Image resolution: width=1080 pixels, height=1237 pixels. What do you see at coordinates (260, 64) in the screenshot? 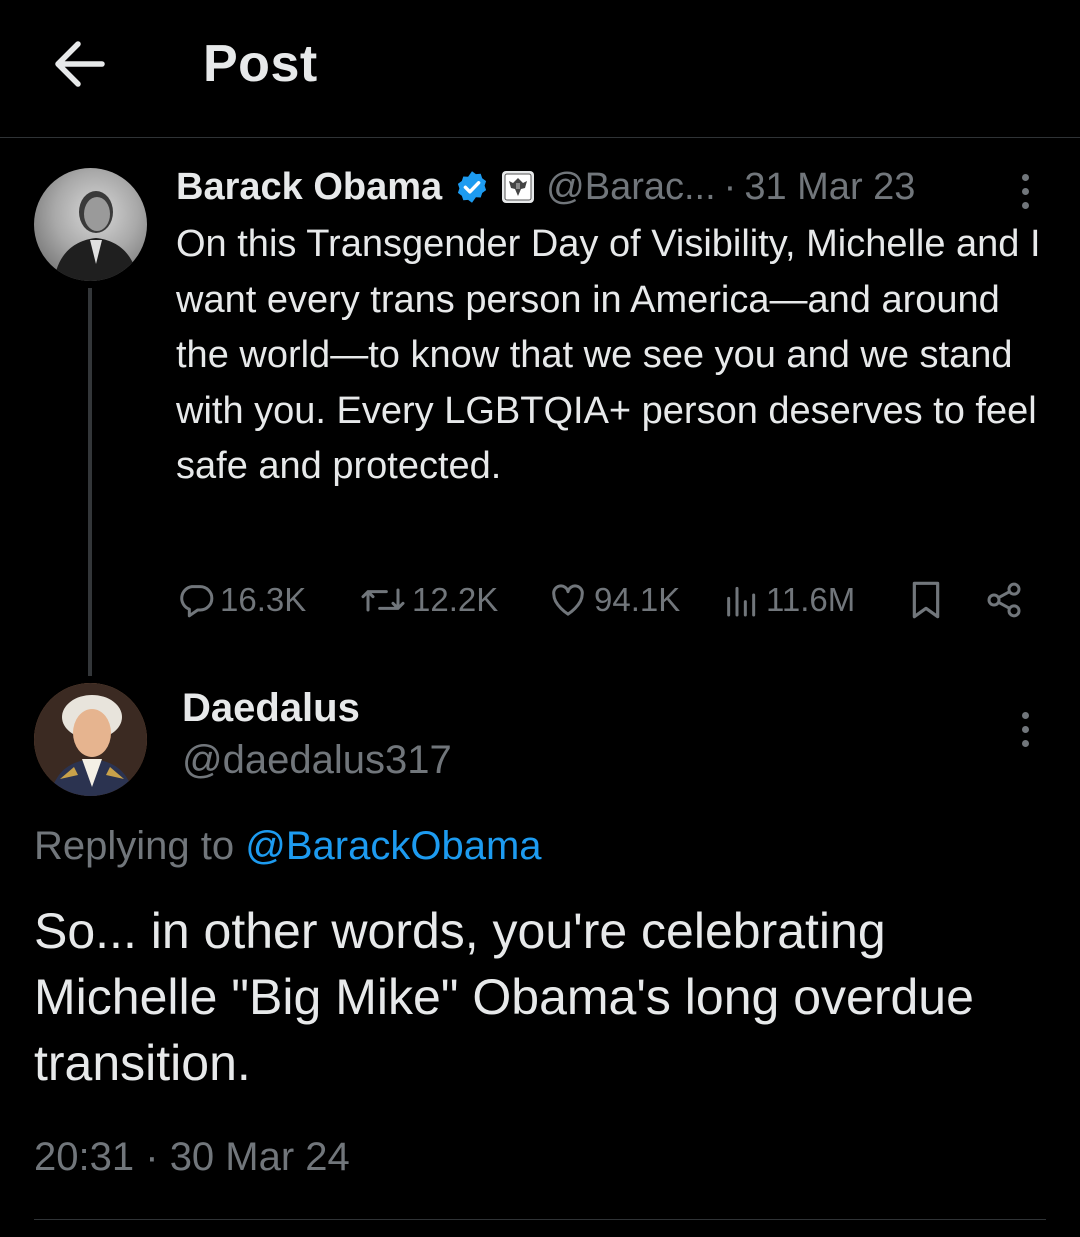
I see `page-title: Post` at bounding box center [260, 64].